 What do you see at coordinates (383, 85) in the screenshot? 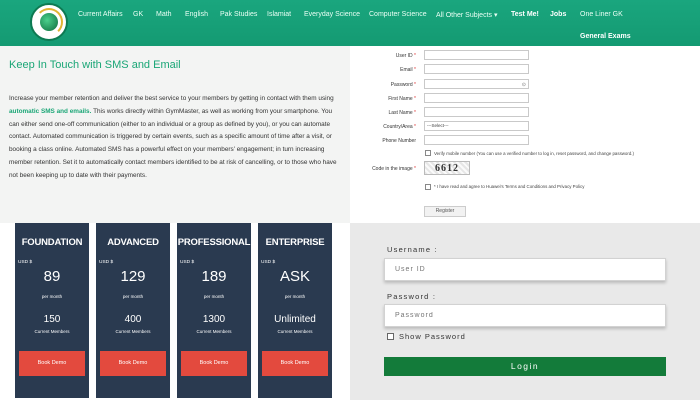
I see `password-label: Password *` at bounding box center [383, 85].